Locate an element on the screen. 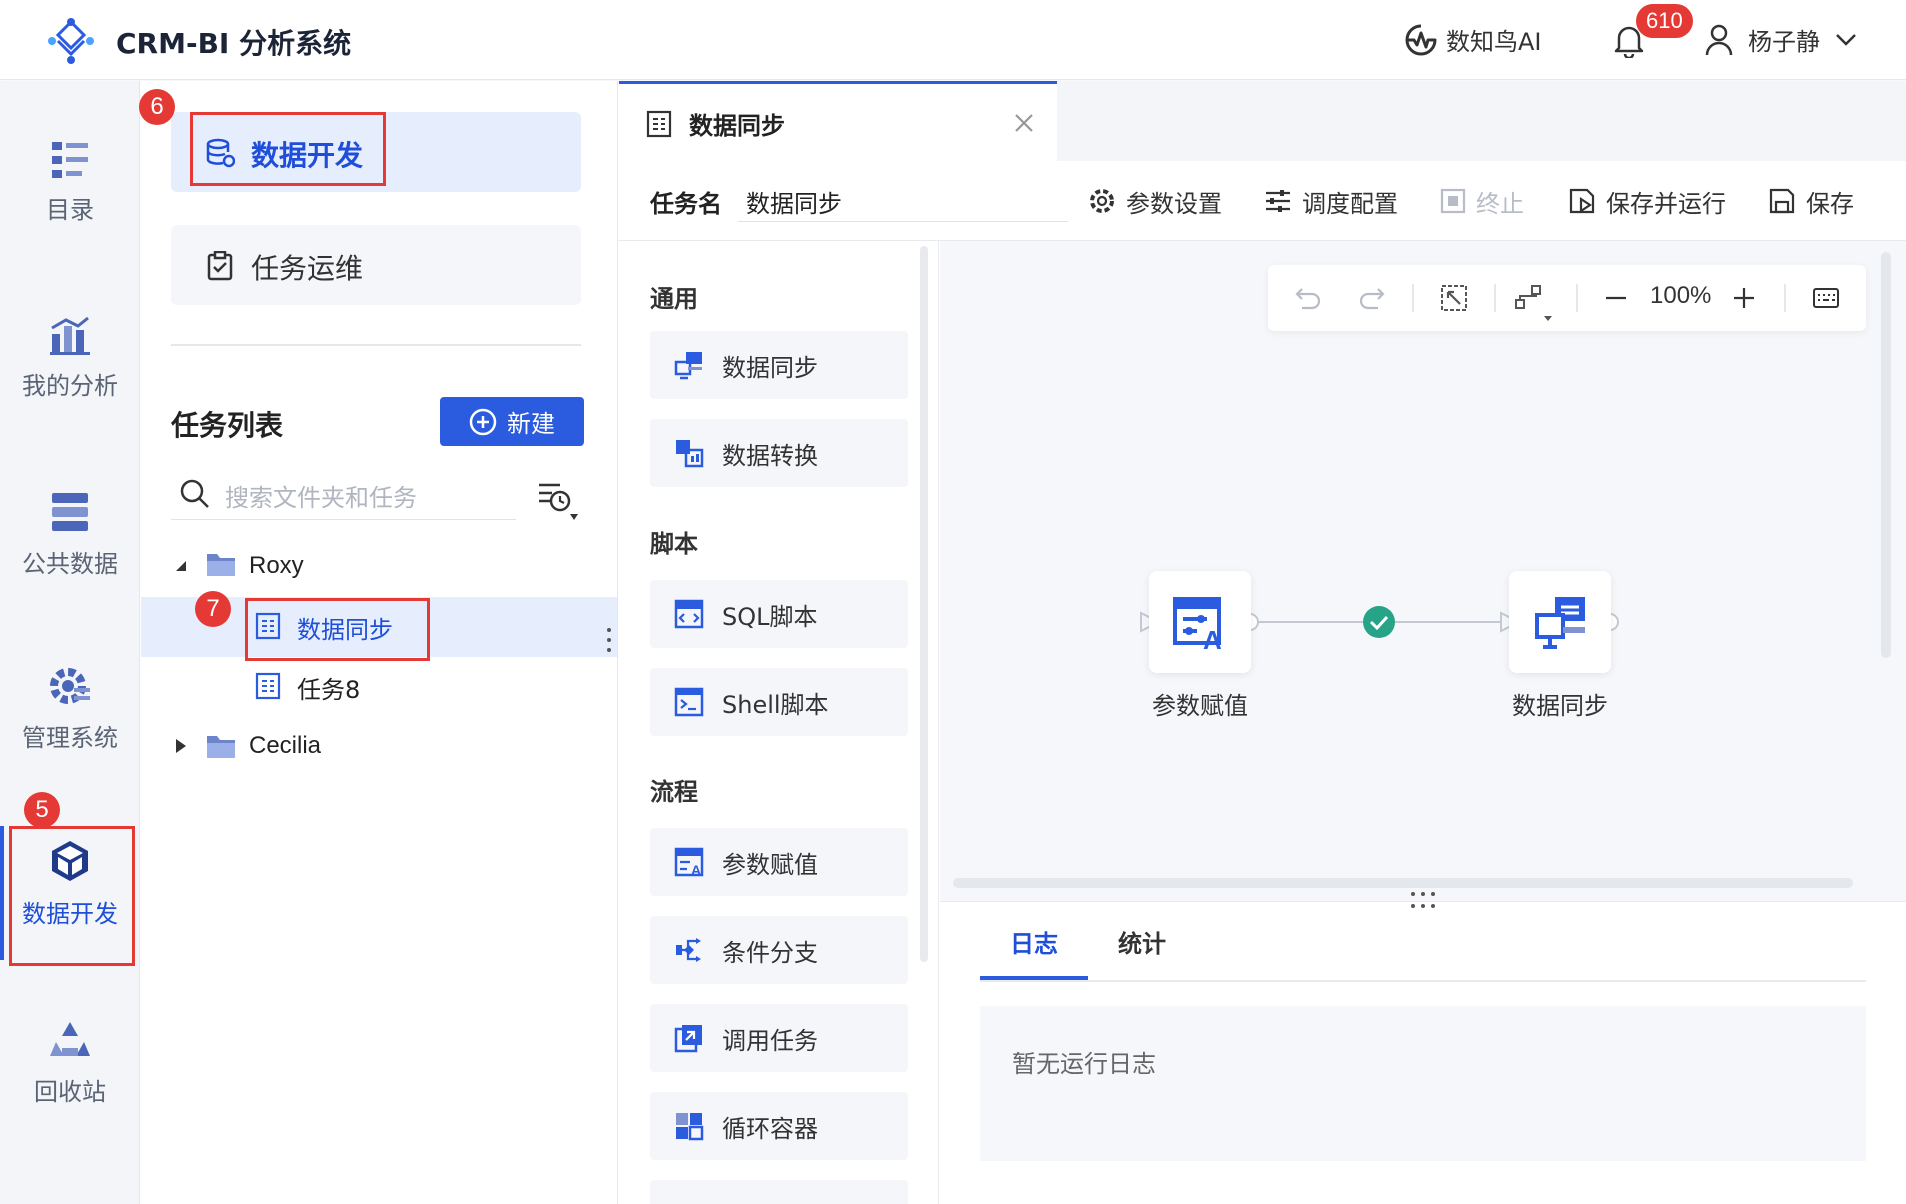 The height and width of the screenshot is (1204, 1906). tree-folder-label: Cecilia is located at coordinates (285, 746).